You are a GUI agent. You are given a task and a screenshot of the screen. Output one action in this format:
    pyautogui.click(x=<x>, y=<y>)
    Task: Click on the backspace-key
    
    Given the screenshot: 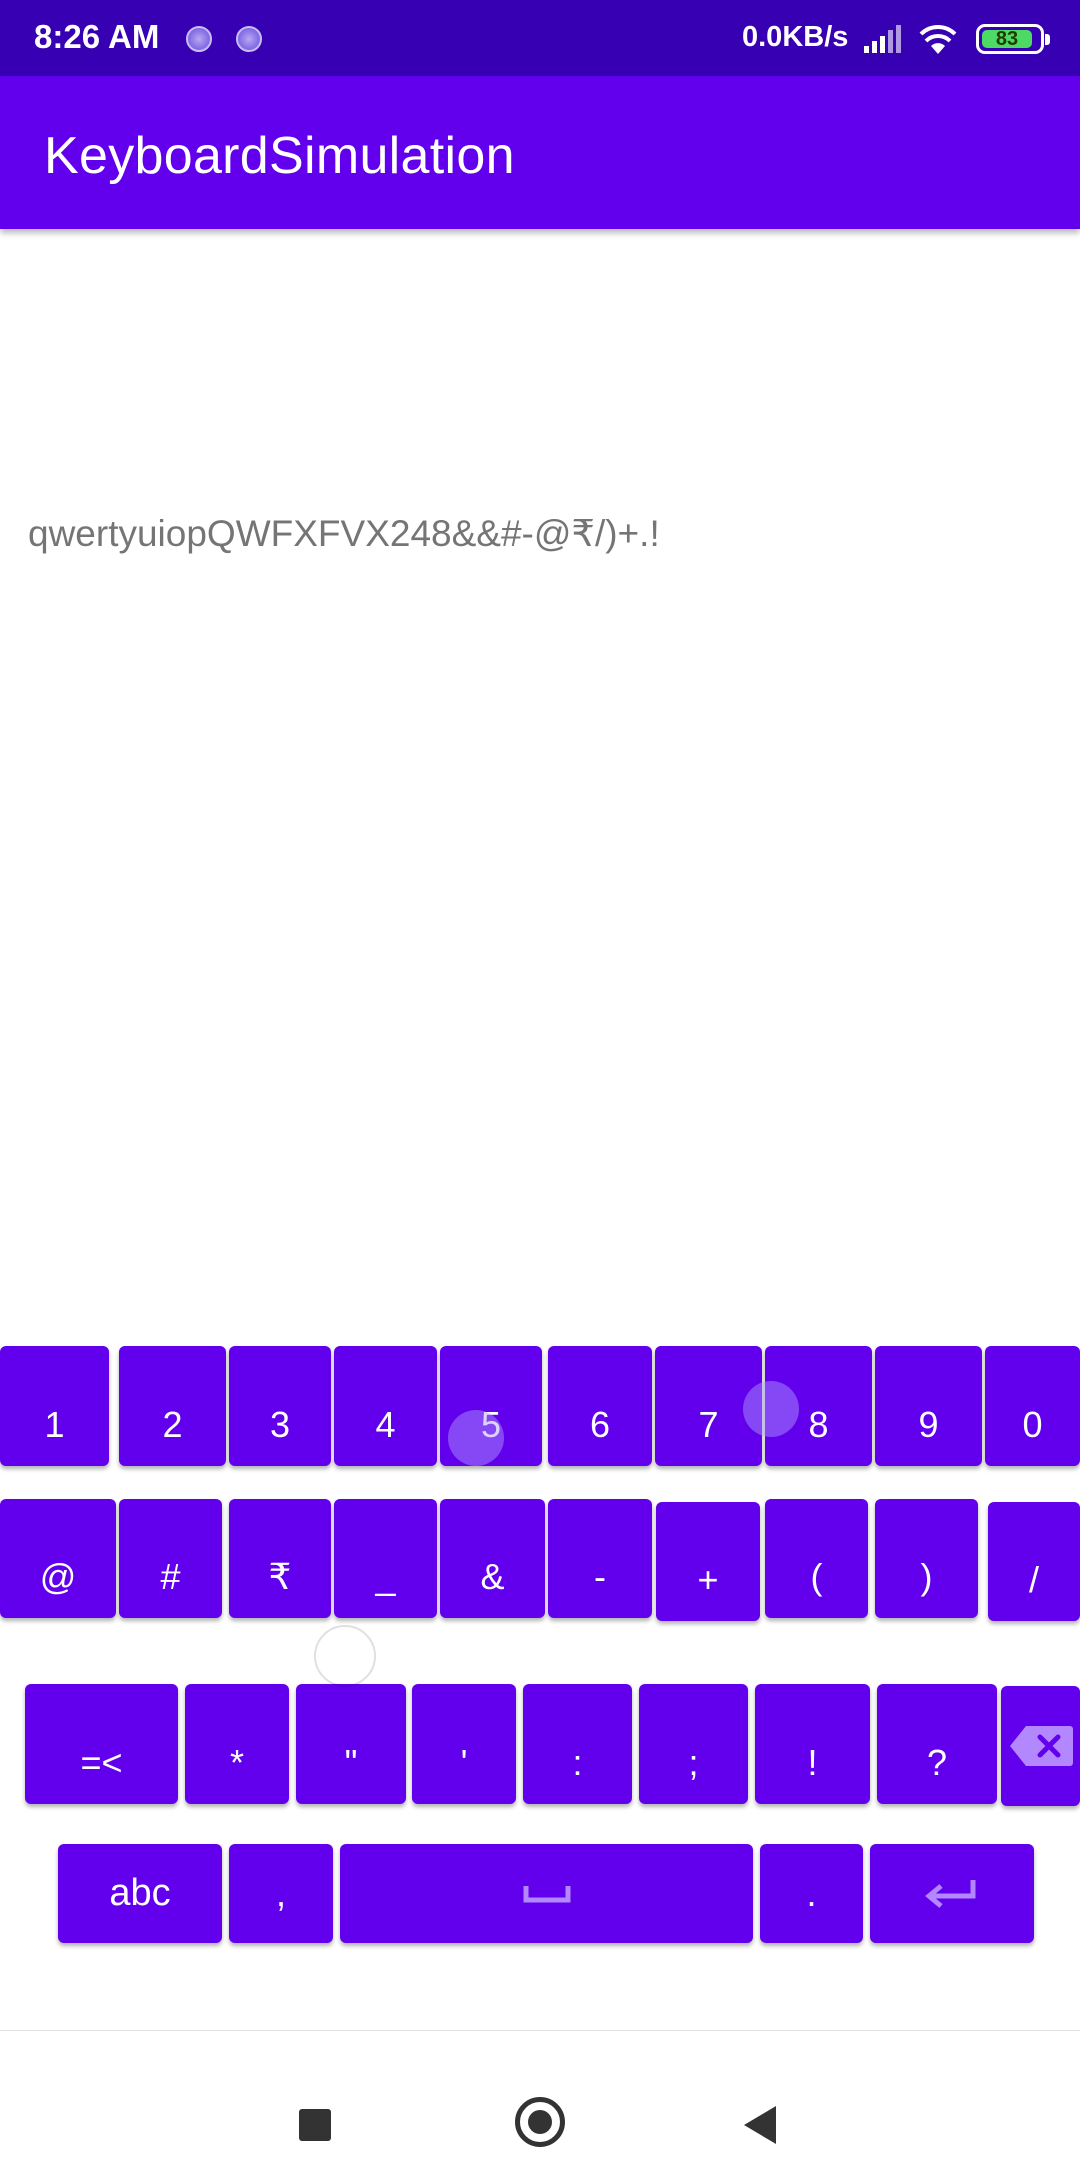 What is the action you would take?
    pyautogui.click(x=1040, y=1746)
    